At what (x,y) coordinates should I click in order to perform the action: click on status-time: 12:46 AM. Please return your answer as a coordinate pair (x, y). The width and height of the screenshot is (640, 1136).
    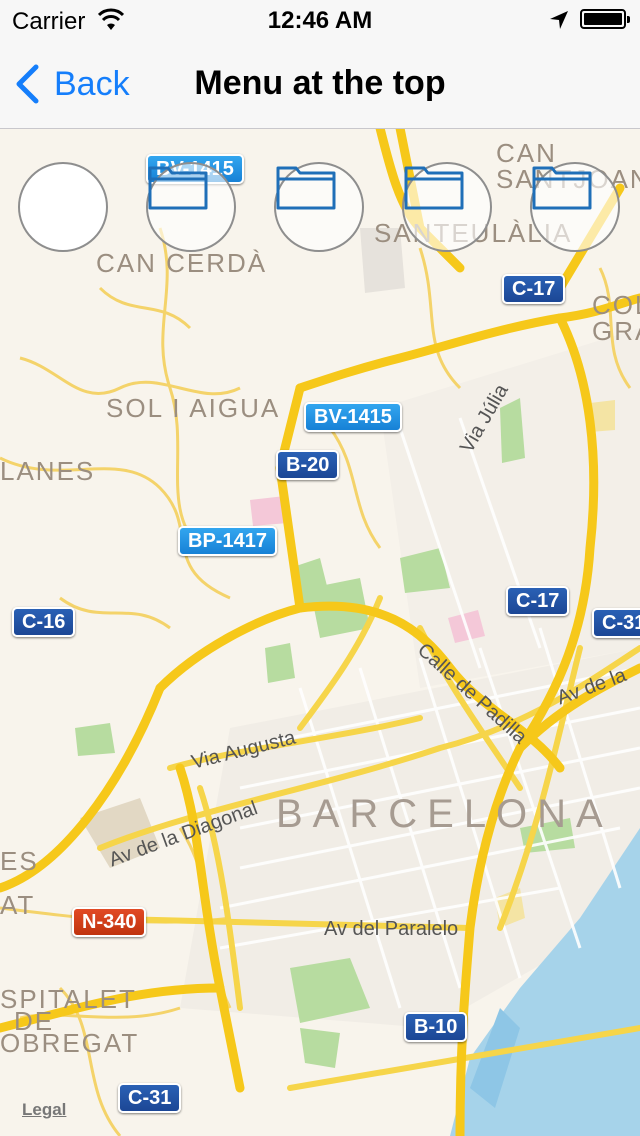
    Looking at the image, I should click on (320, 20).